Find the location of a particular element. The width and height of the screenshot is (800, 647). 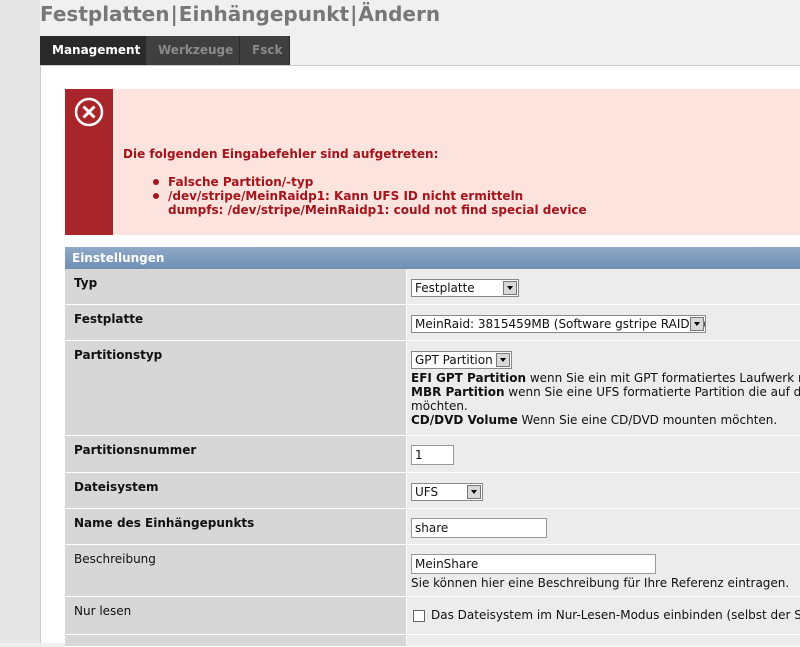

label-beschreibung: Beschreibung is located at coordinates (235, 570).